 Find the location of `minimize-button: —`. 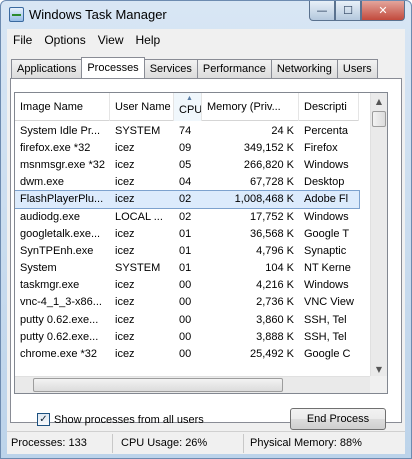

minimize-button: — is located at coordinates (322, 11).